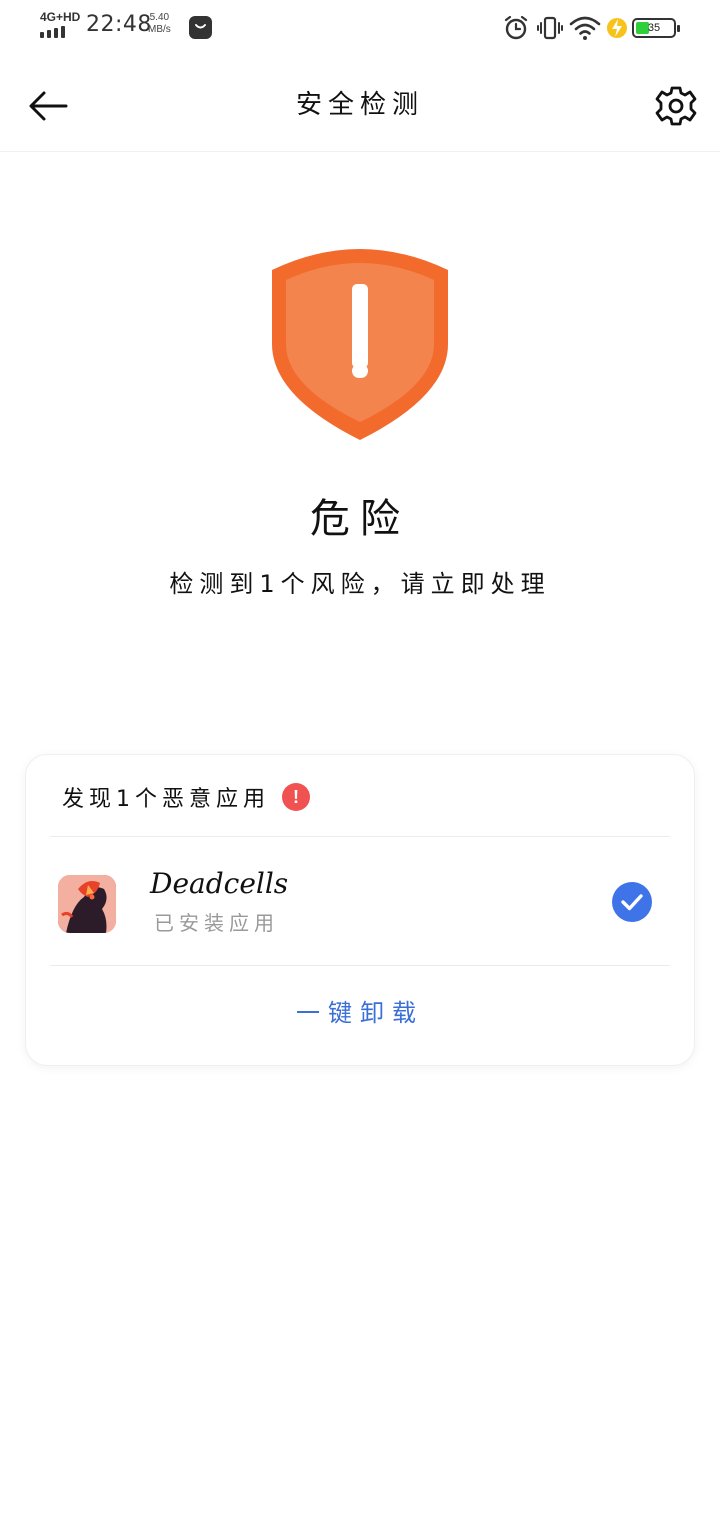 This screenshot has width=720, height=1520. I want to click on risk-status-description: 检测到1个风险，请立即处理, so click(360, 584).